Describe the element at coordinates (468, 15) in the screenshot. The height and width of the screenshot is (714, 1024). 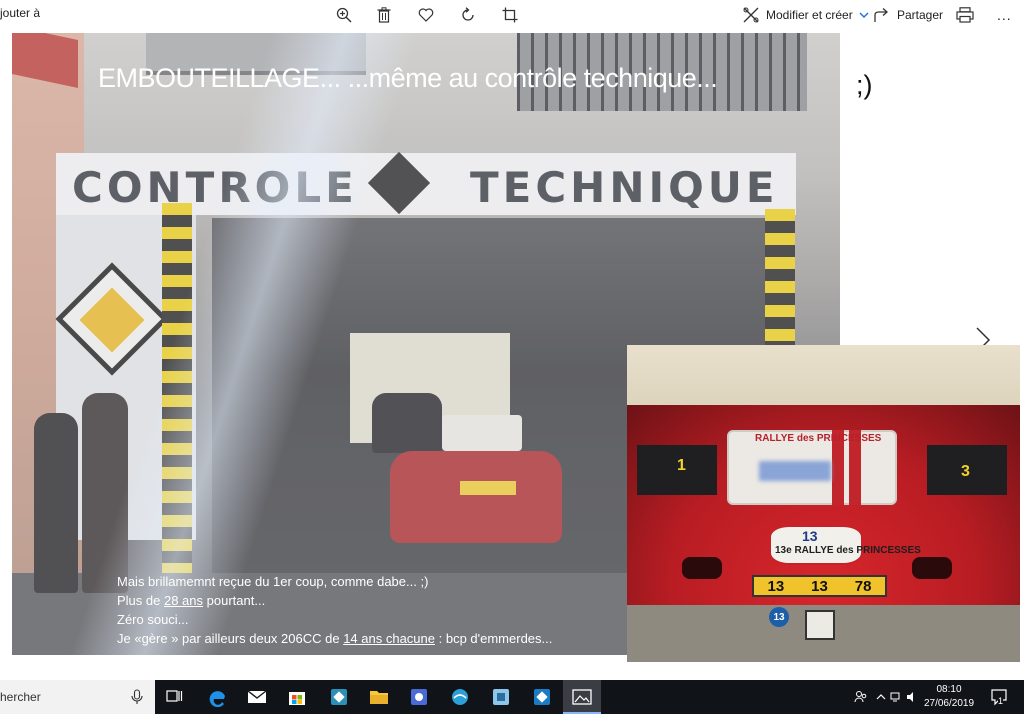
I see `rotate-icon` at that location.